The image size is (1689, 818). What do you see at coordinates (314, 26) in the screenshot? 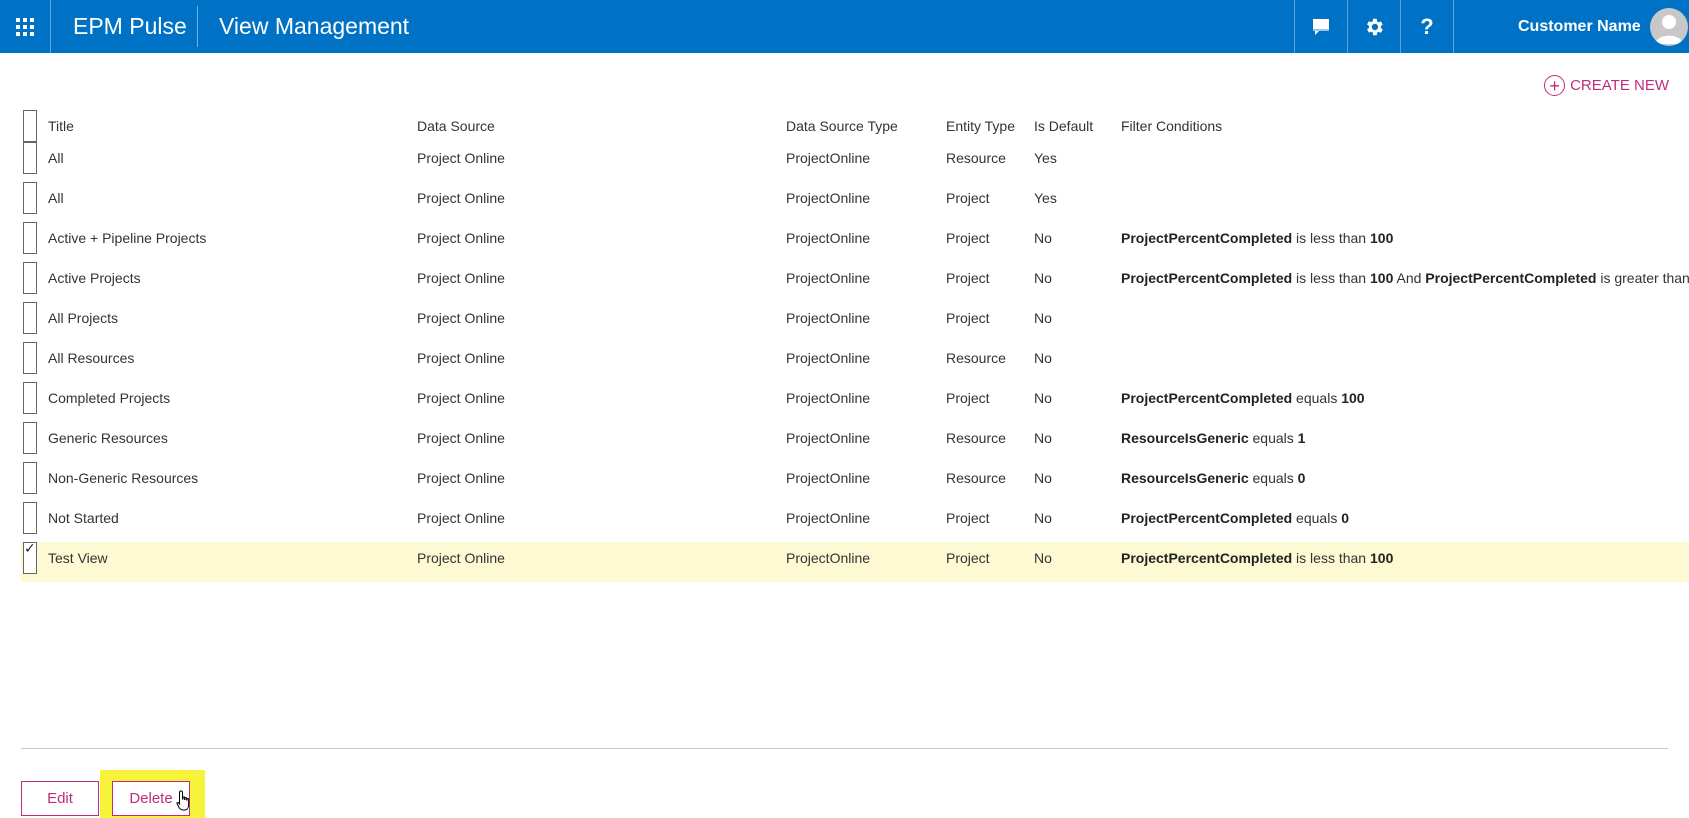
I see `page-title: View Management` at bounding box center [314, 26].